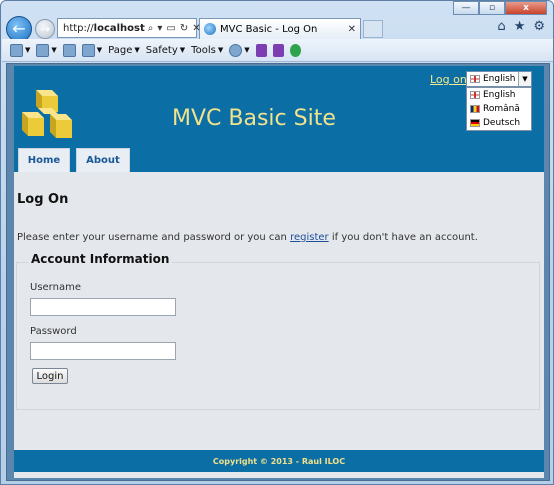  What do you see at coordinates (295, 50) in the screenshot?
I see `skype-icon` at bounding box center [295, 50].